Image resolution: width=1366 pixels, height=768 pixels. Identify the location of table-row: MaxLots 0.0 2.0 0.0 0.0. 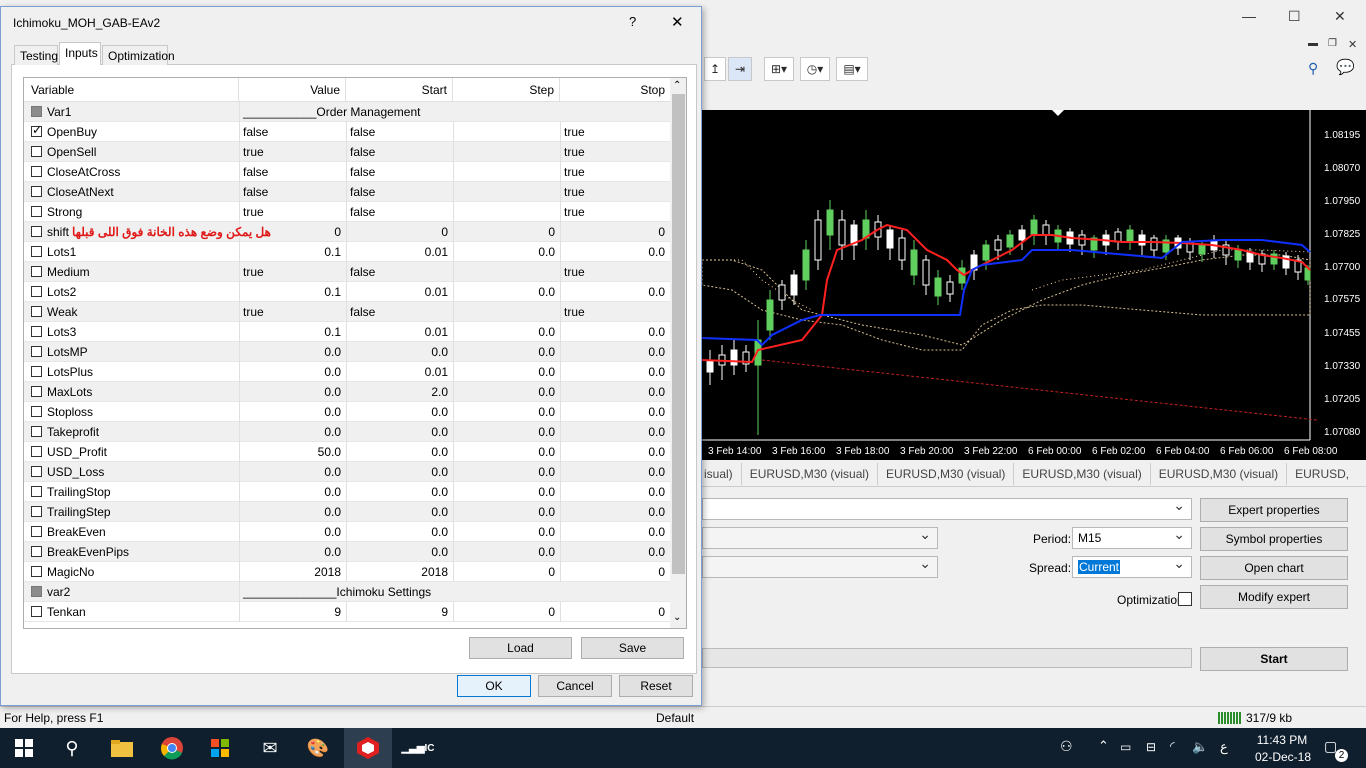
(347, 392).